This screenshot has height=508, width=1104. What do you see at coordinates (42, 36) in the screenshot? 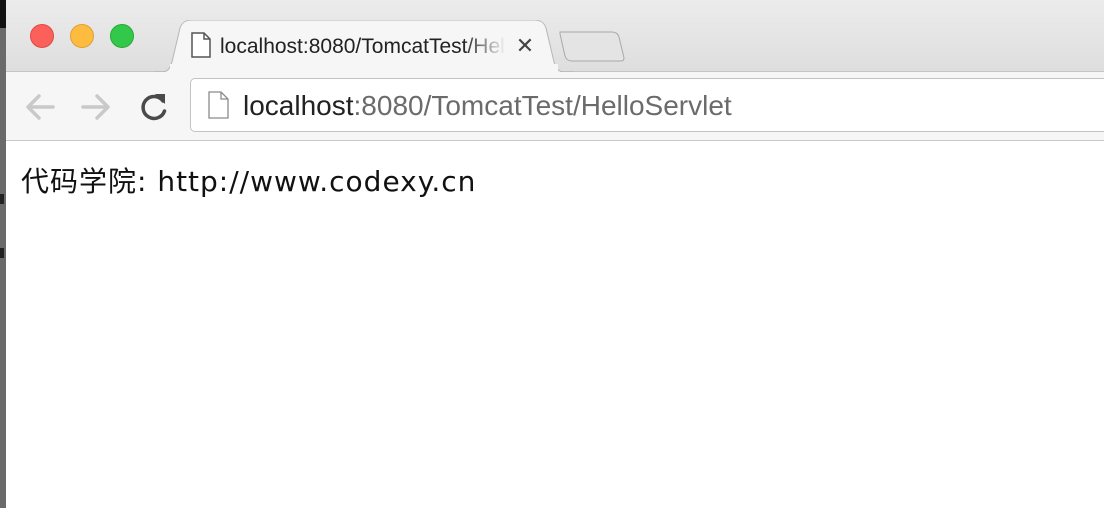
I see `window-close-button` at bounding box center [42, 36].